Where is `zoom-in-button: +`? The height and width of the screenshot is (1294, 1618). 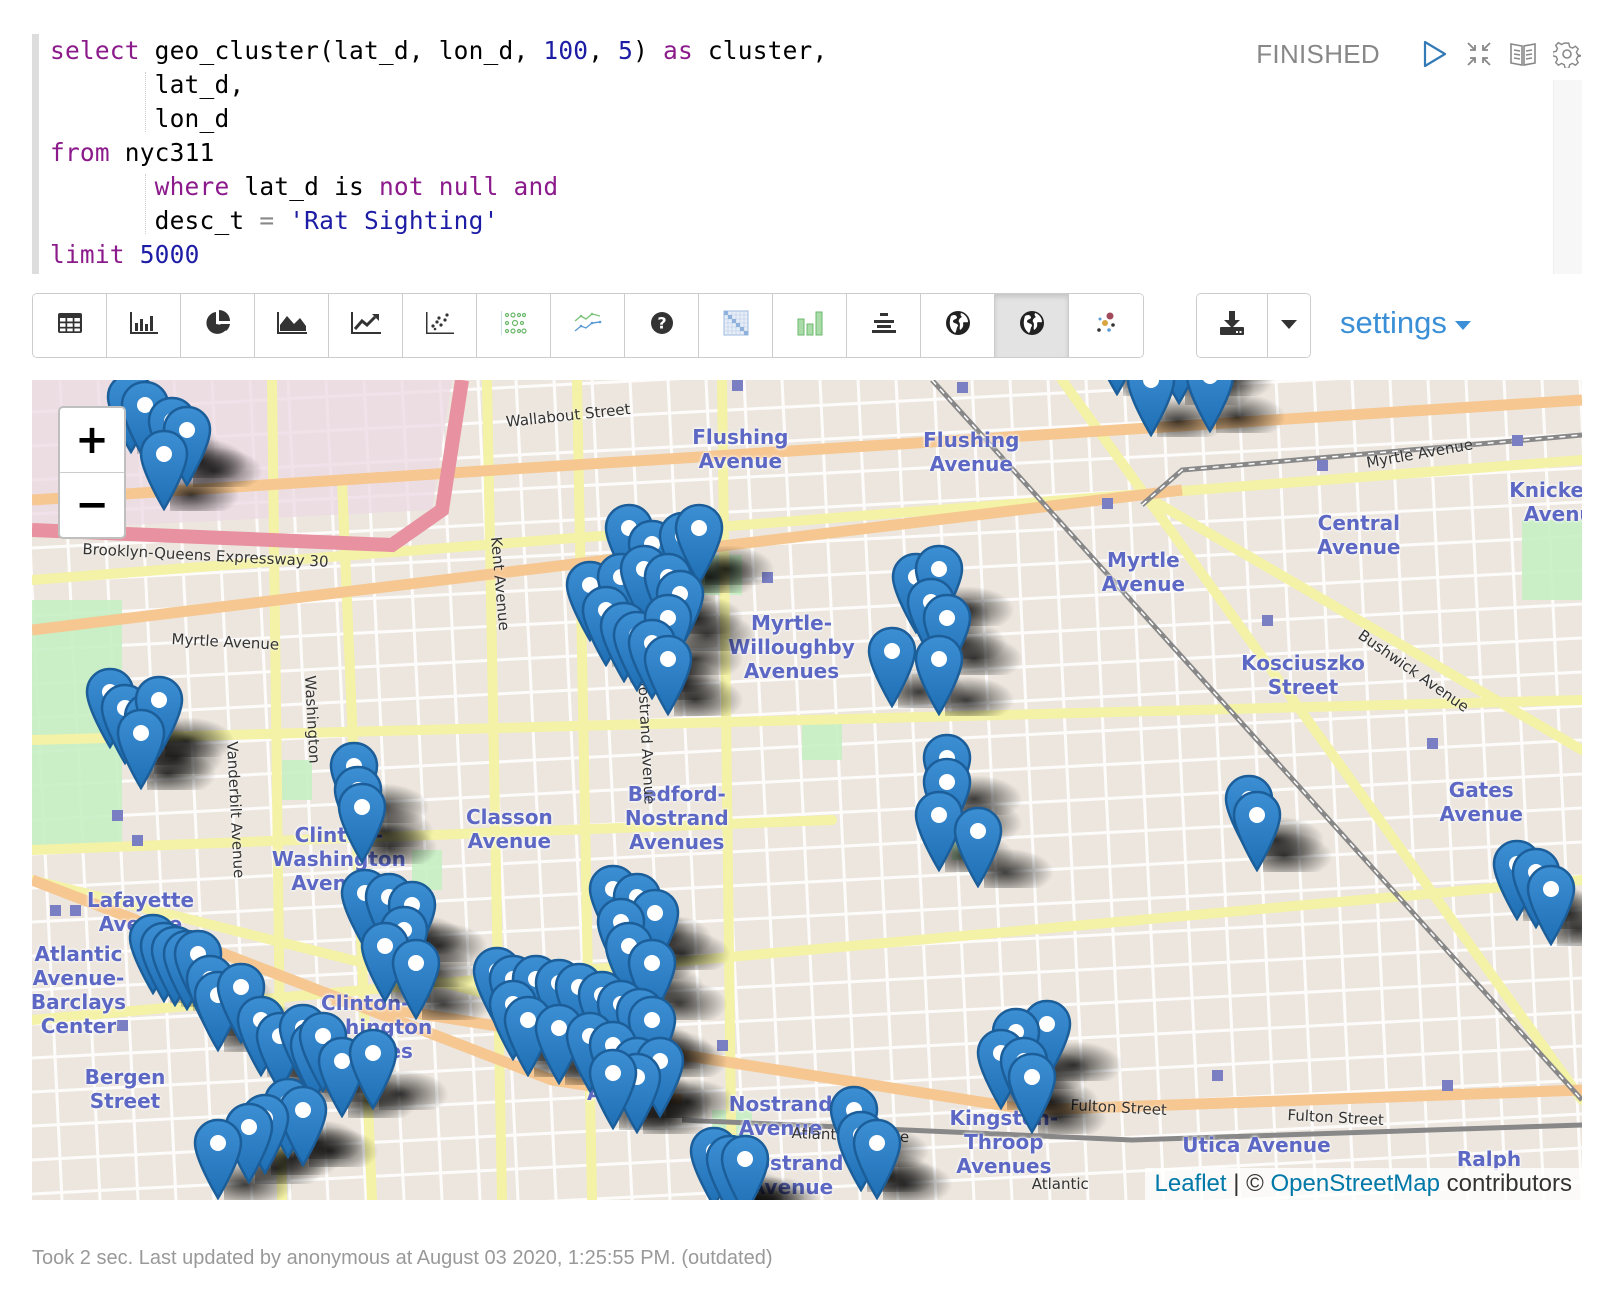 zoom-in-button: + is located at coordinates (92, 440).